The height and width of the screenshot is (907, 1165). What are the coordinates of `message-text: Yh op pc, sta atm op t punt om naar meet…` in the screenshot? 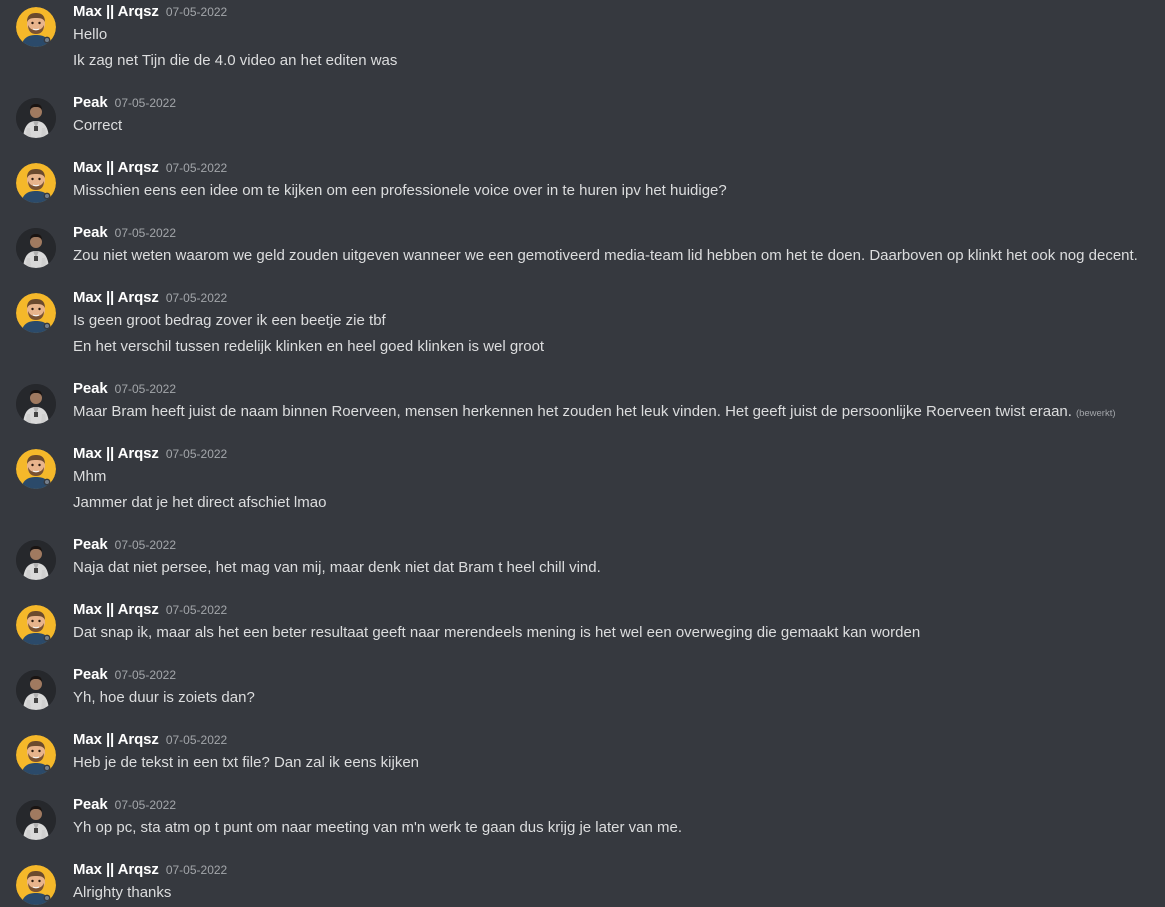 It's located at (377, 828).